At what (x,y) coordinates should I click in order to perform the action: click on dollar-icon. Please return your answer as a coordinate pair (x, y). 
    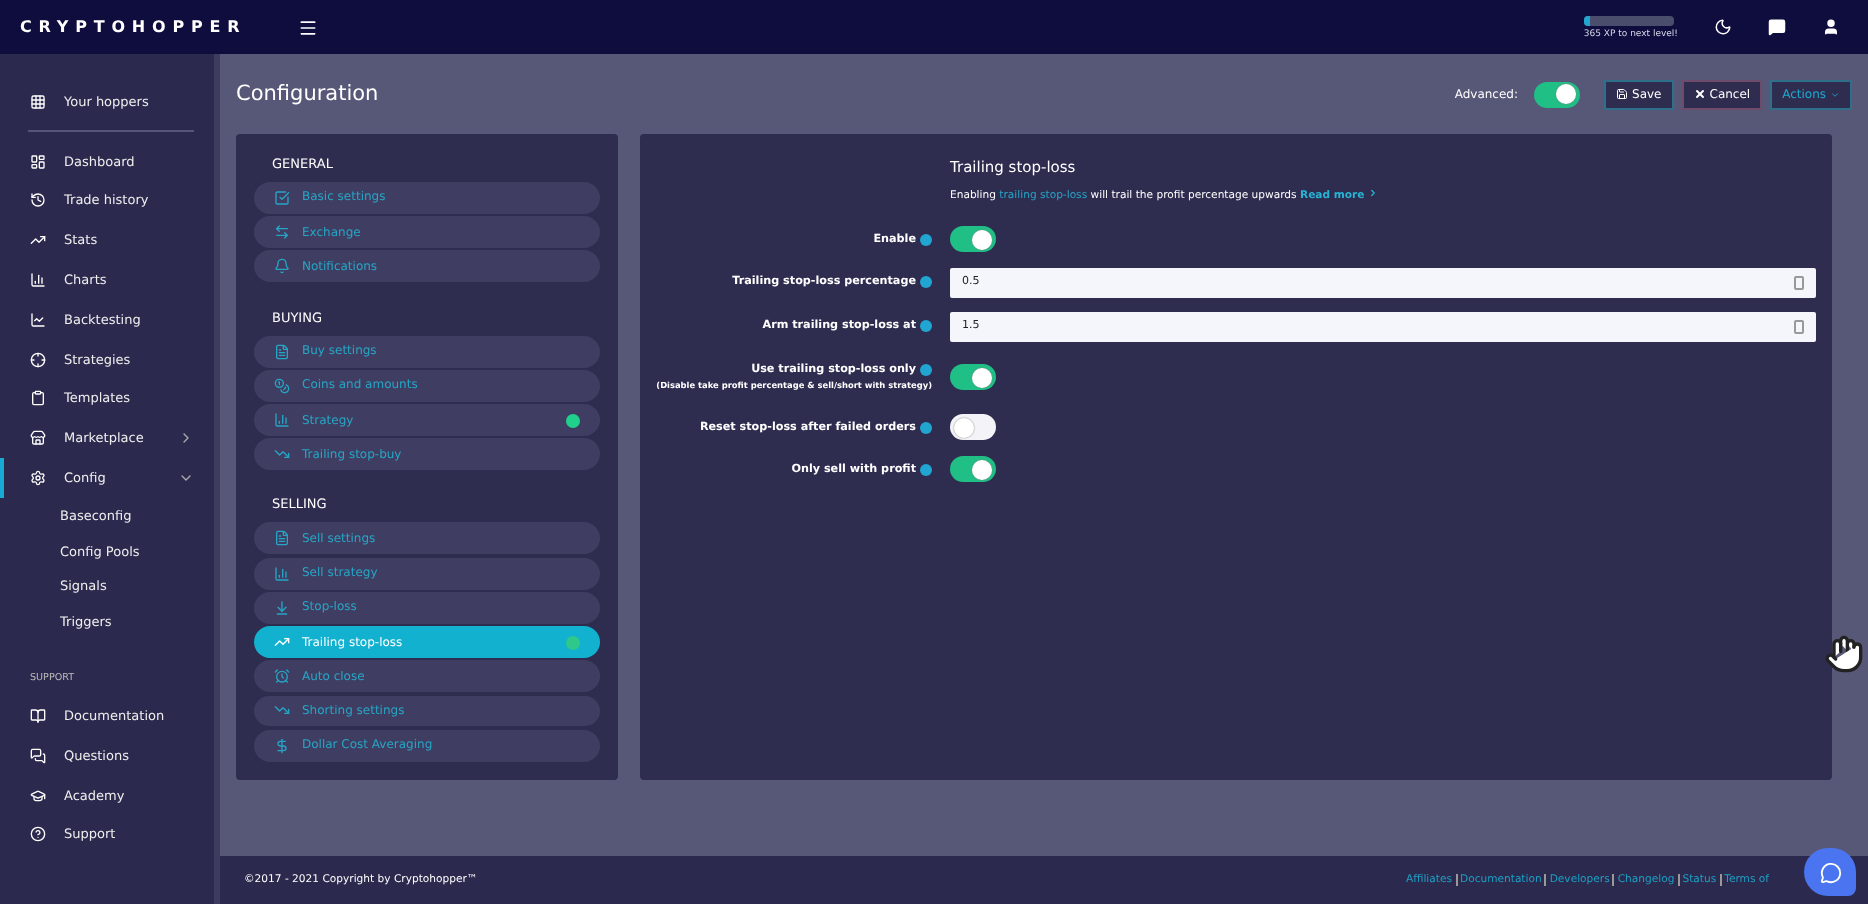
    Looking at the image, I should click on (282, 745).